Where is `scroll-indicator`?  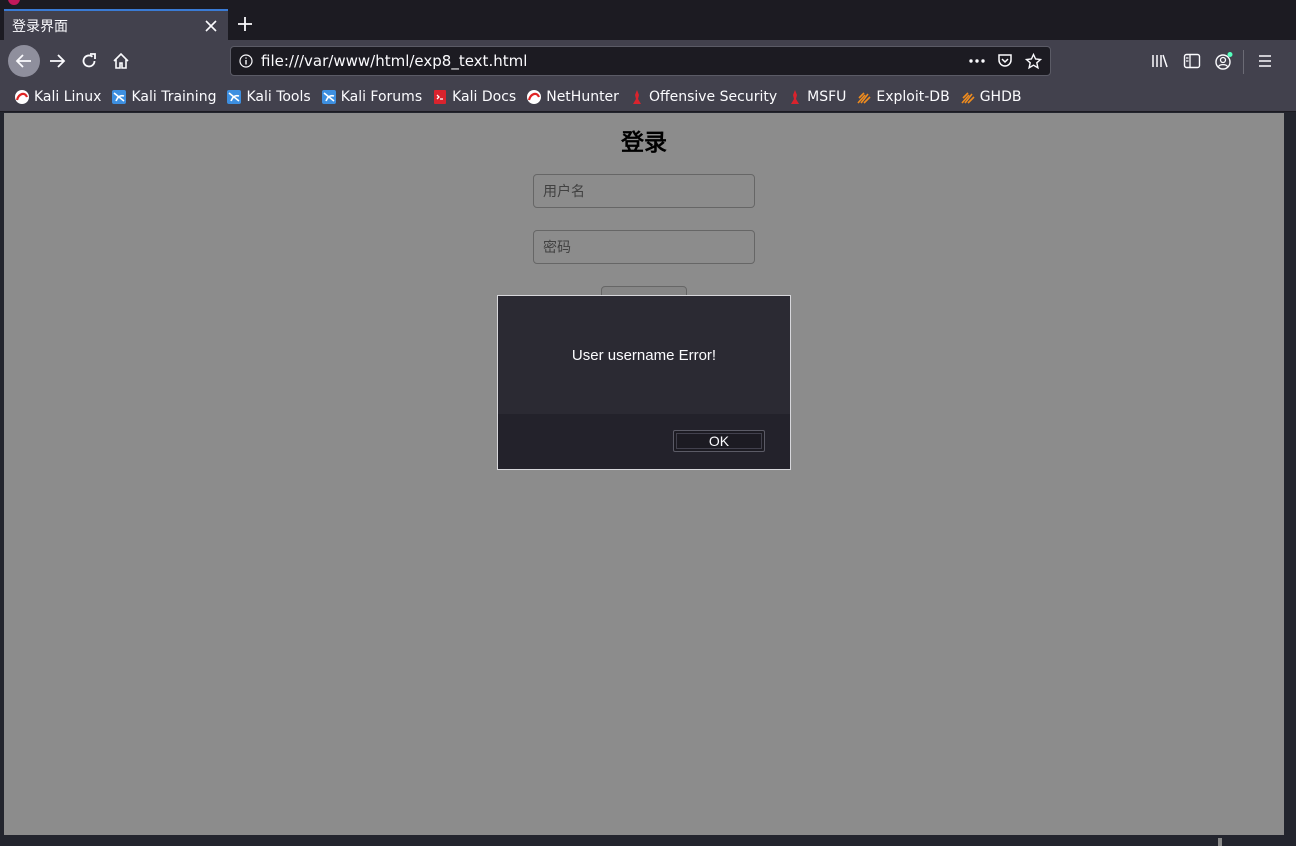 scroll-indicator is located at coordinates (1220, 842).